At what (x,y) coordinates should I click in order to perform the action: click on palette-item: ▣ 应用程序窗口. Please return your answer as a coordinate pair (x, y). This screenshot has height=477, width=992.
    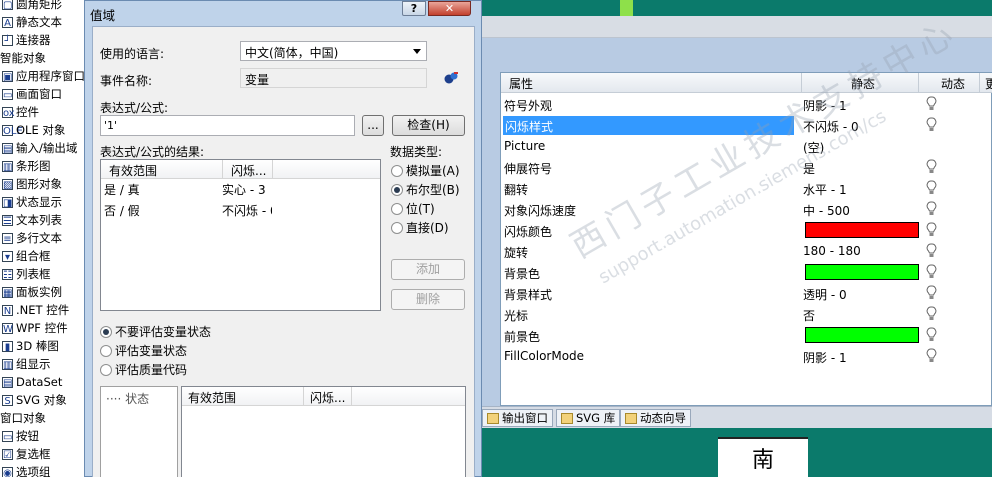
    Looking at the image, I should click on (42, 76).